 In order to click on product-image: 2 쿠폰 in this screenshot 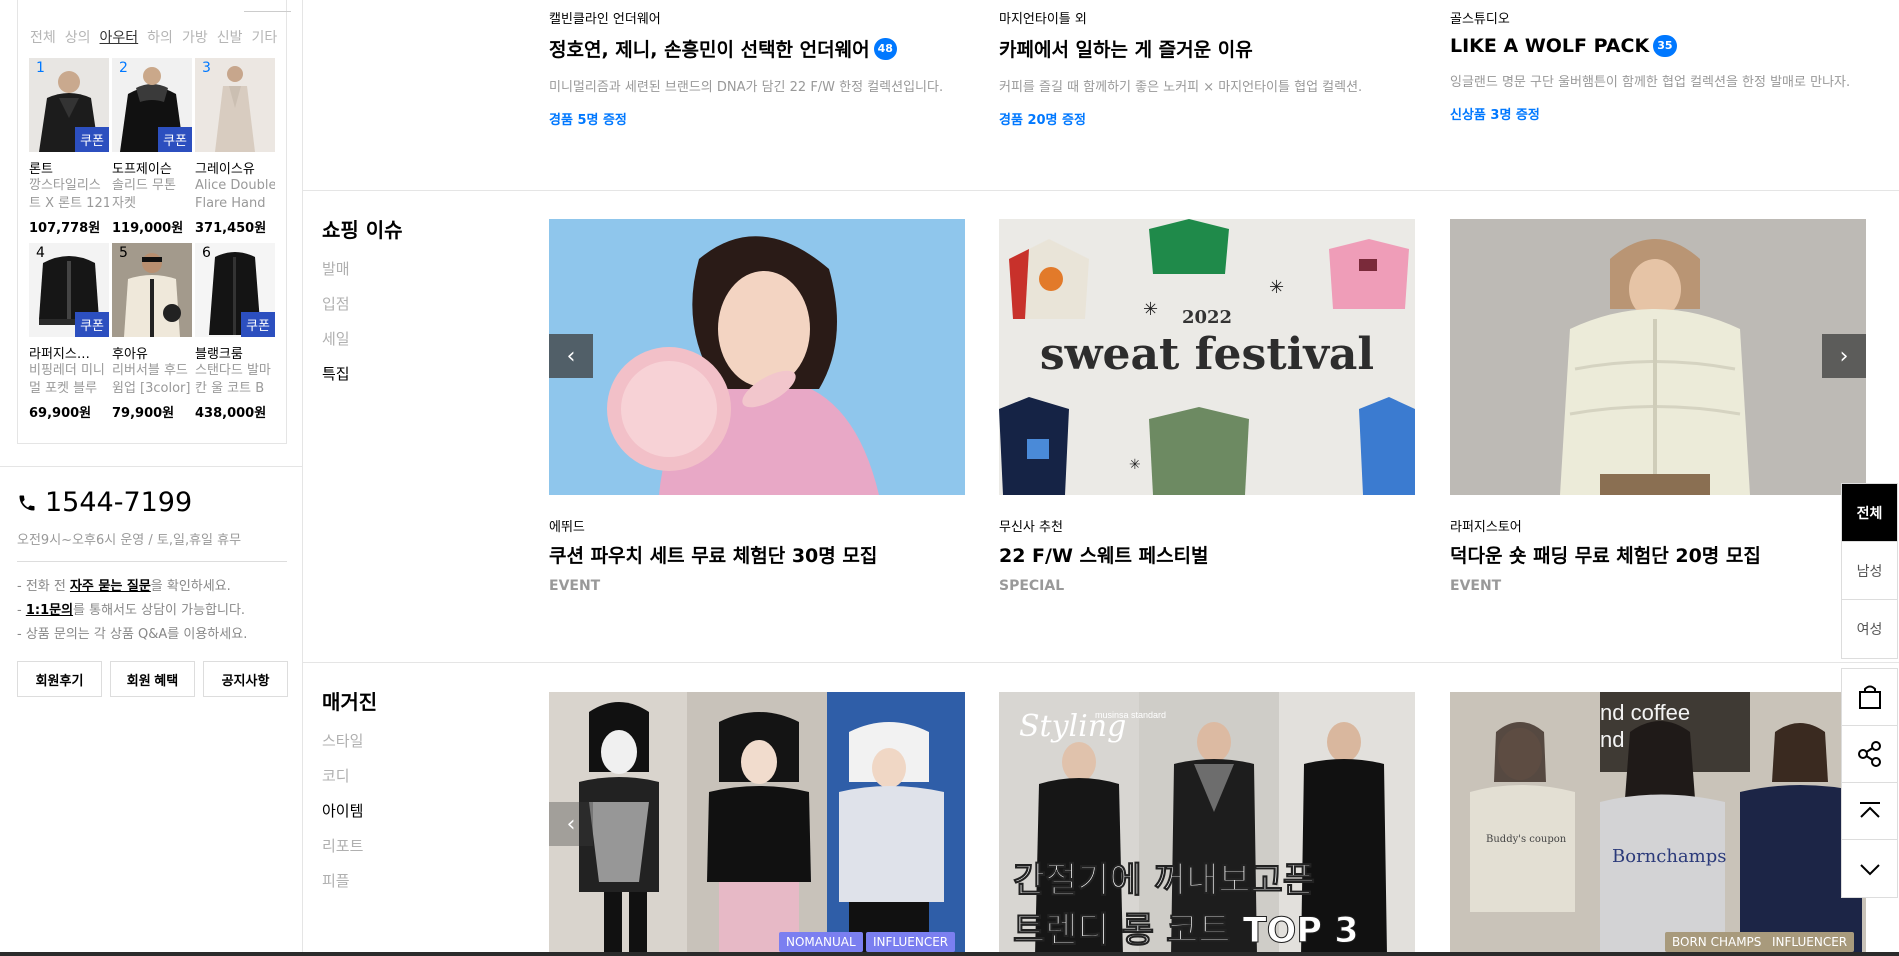, I will do `click(152, 105)`.